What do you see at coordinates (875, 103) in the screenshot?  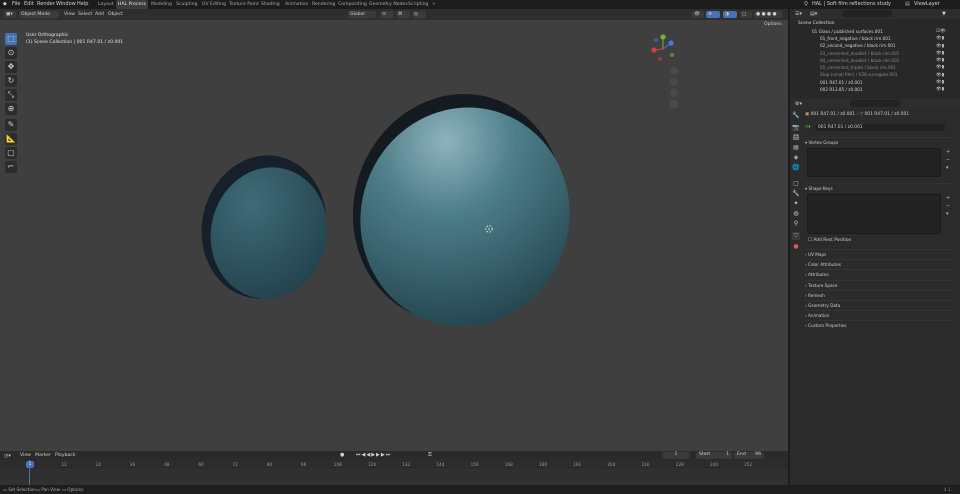 I see `properties-search-input` at bounding box center [875, 103].